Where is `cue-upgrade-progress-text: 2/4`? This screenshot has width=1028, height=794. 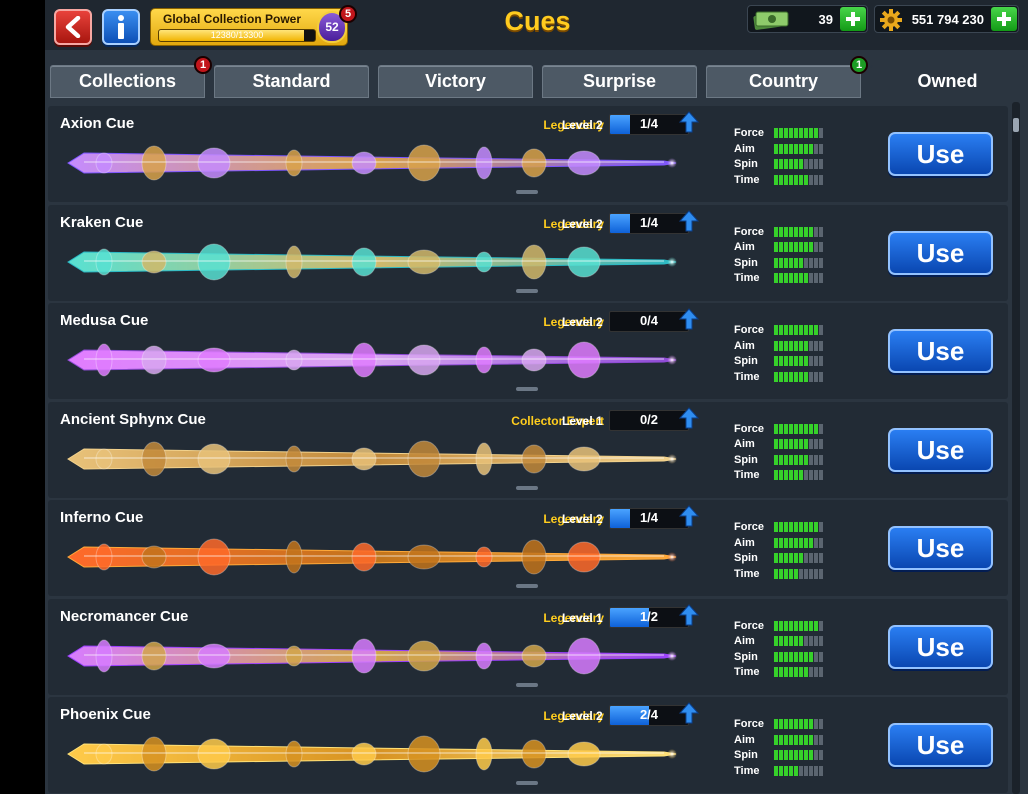 cue-upgrade-progress-text: 2/4 is located at coordinates (649, 714).